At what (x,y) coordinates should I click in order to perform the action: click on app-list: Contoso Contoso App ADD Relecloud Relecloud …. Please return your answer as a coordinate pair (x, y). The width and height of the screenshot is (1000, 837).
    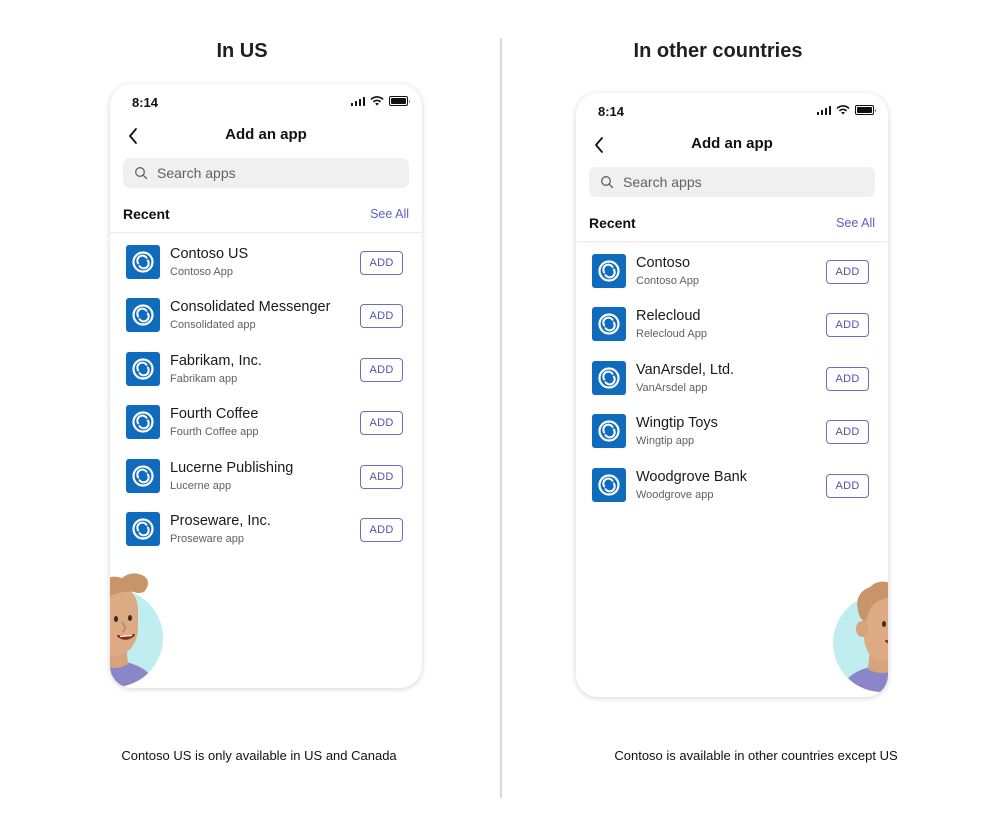
    Looking at the image, I should click on (732, 379).